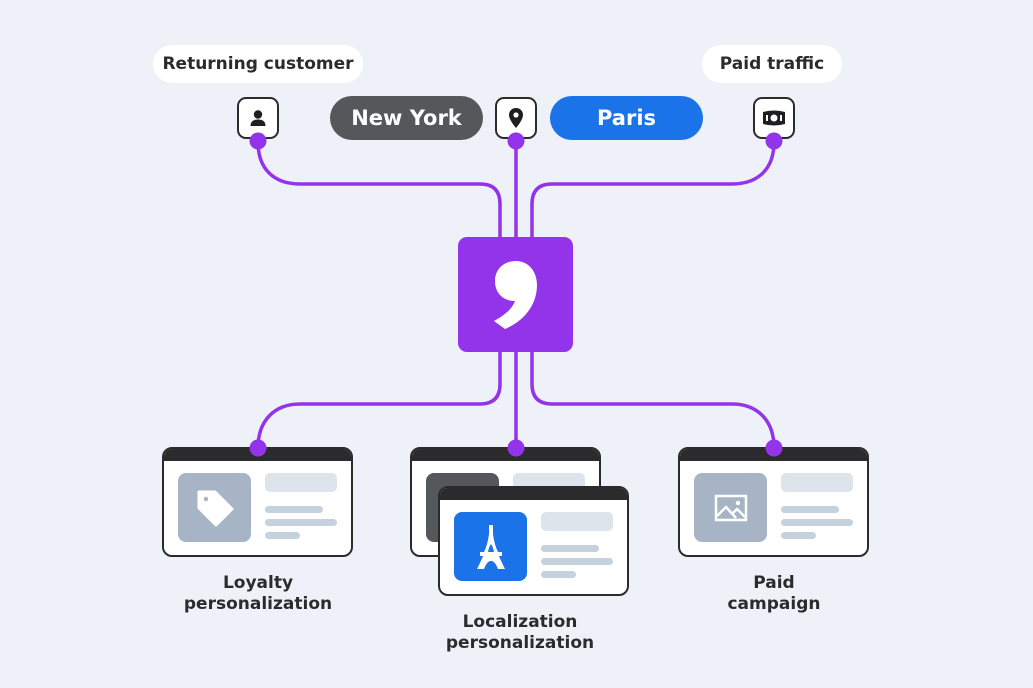  I want to click on dot-paid-campaign, so click(774, 448).